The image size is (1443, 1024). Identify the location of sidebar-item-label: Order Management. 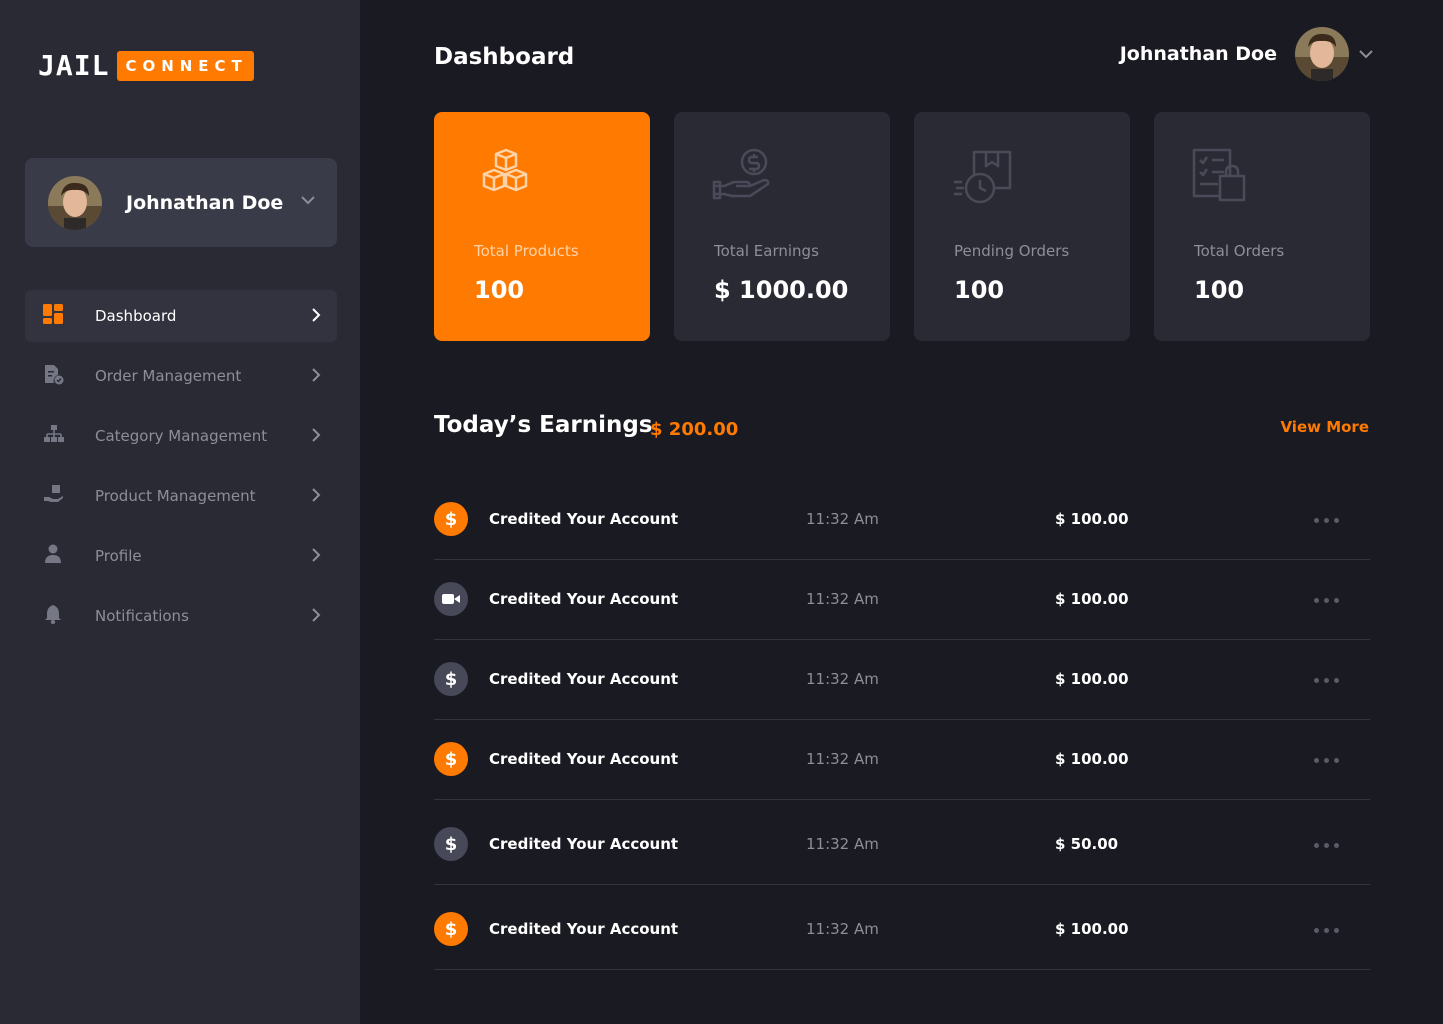
(168, 376).